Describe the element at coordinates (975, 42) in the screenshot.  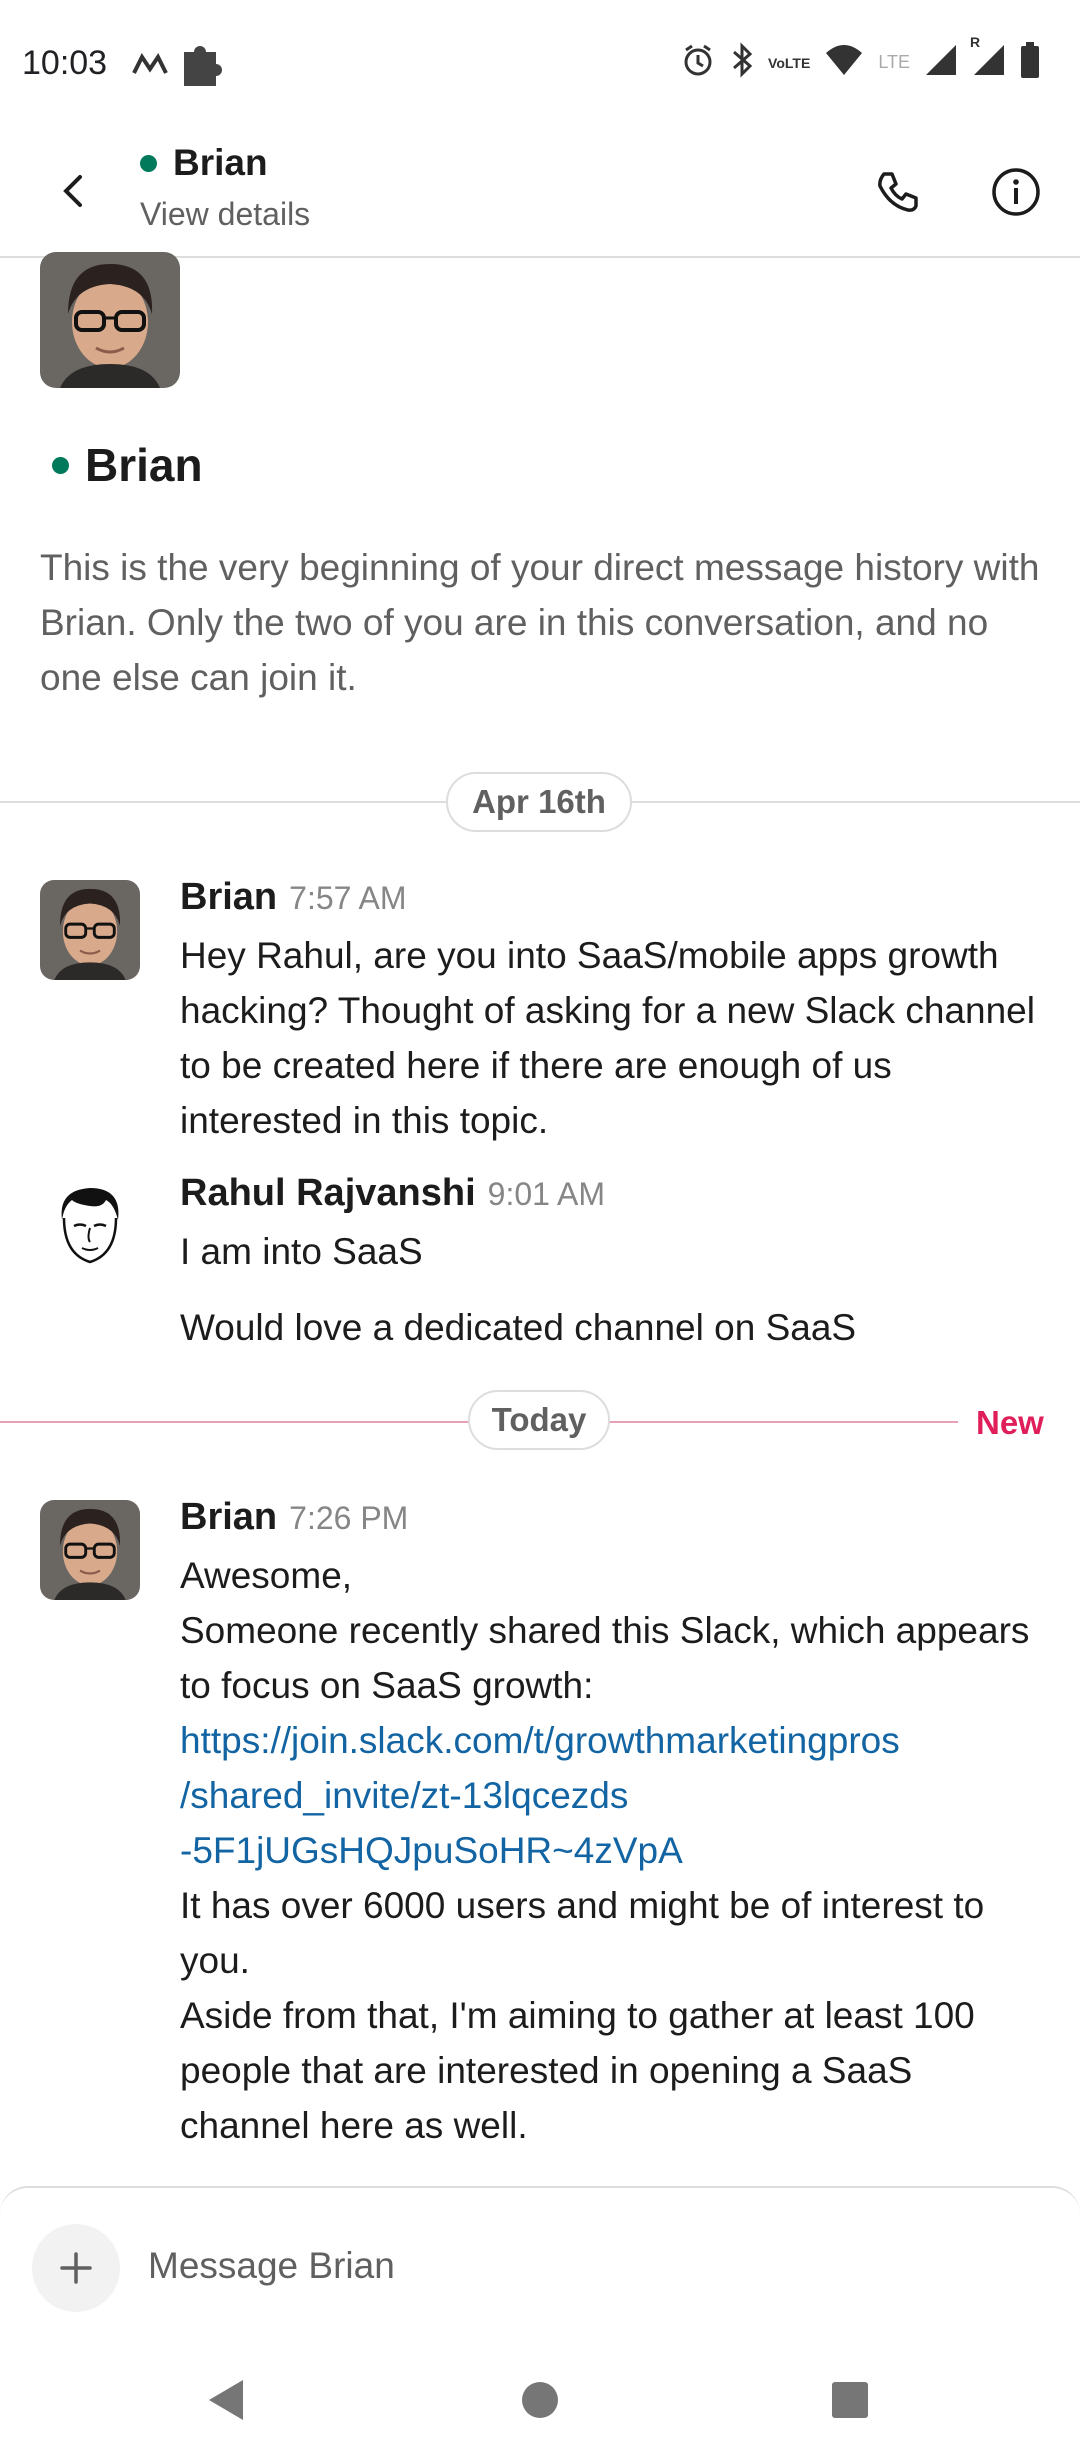
I see `roaming-text: R` at that location.